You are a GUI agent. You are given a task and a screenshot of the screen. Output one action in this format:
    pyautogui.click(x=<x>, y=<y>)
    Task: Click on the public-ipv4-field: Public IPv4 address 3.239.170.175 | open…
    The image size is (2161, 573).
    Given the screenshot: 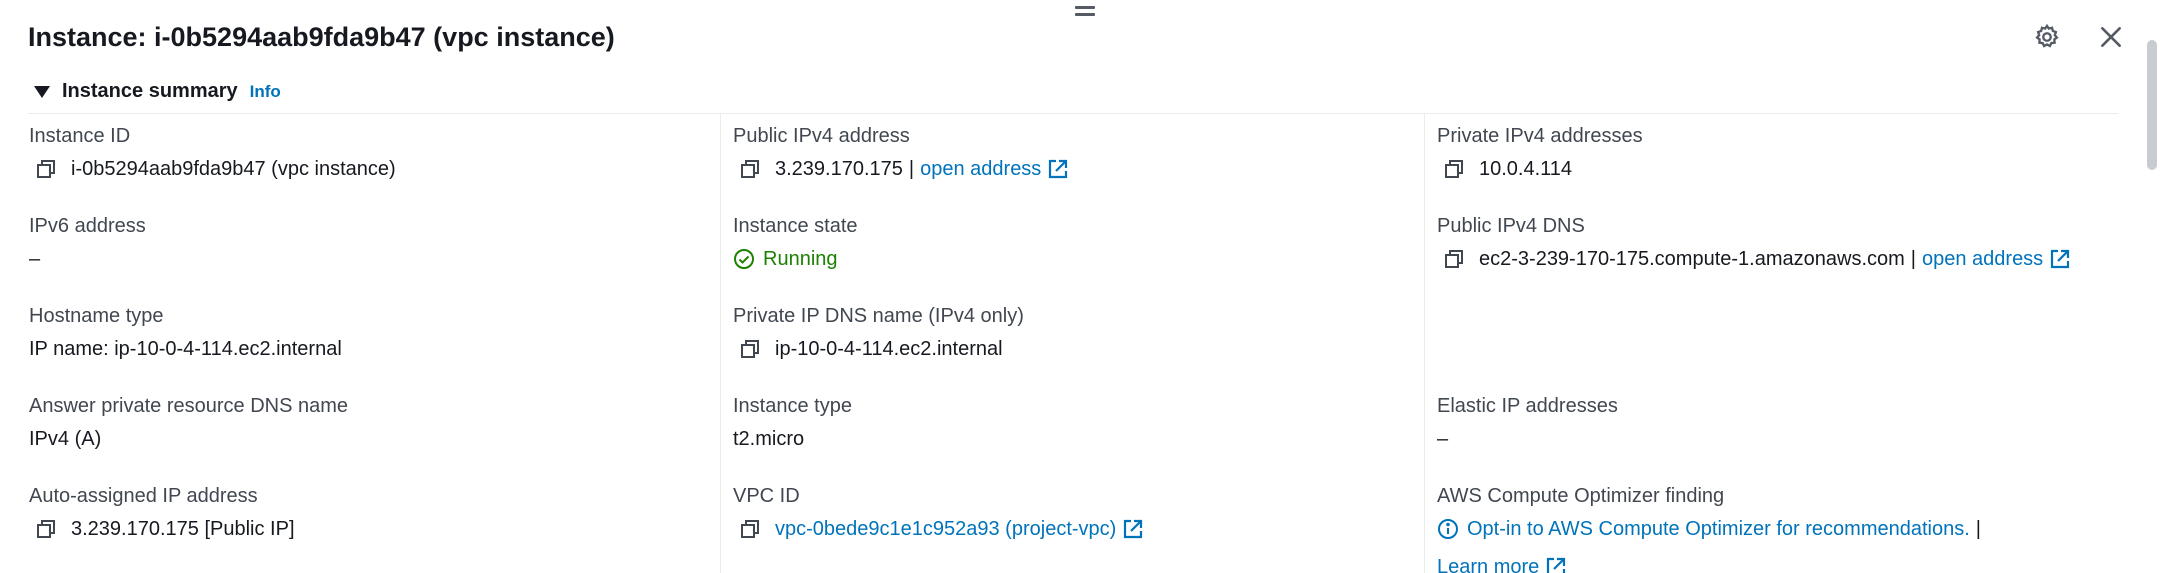 What is the action you would take?
    pyautogui.click(x=901, y=152)
    